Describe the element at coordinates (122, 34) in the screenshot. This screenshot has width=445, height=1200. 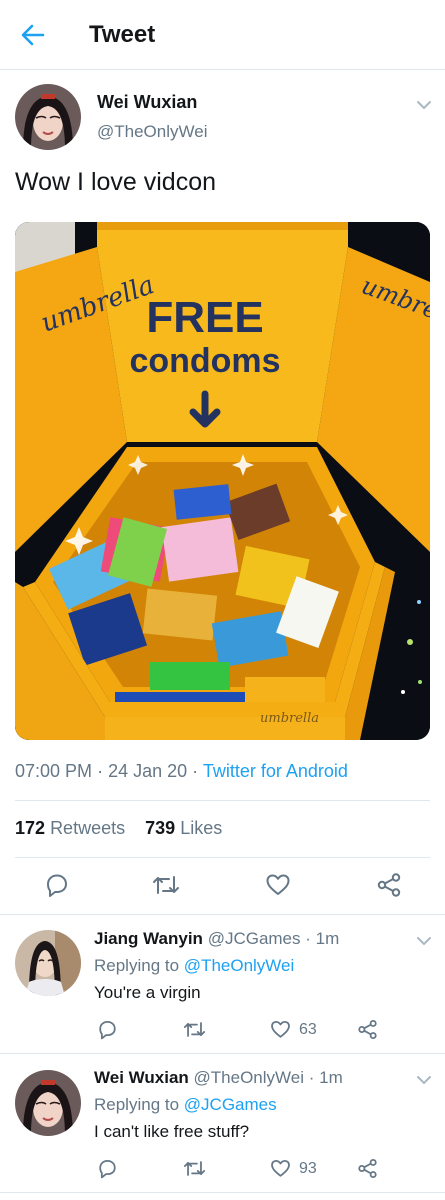
I see `page-title: Tweet` at that location.